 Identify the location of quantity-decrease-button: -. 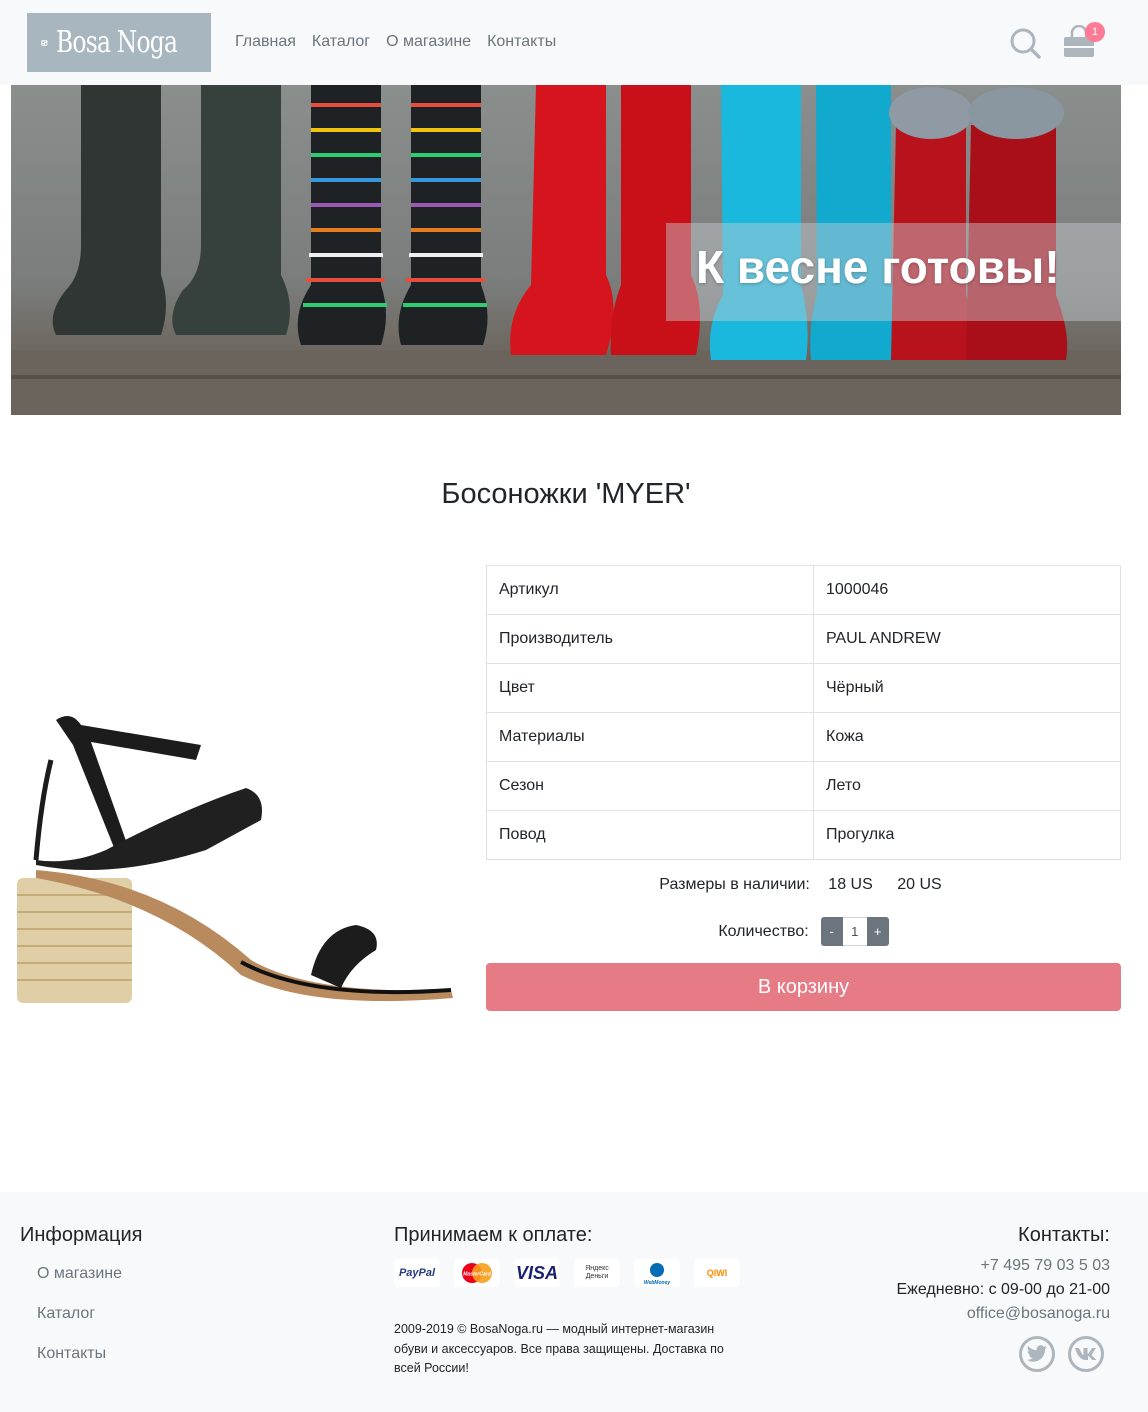
(831, 931).